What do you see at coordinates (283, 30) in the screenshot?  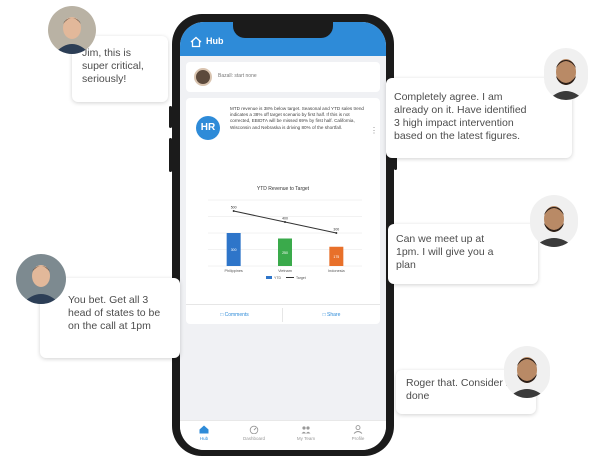 I see `phone-notch` at bounding box center [283, 30].